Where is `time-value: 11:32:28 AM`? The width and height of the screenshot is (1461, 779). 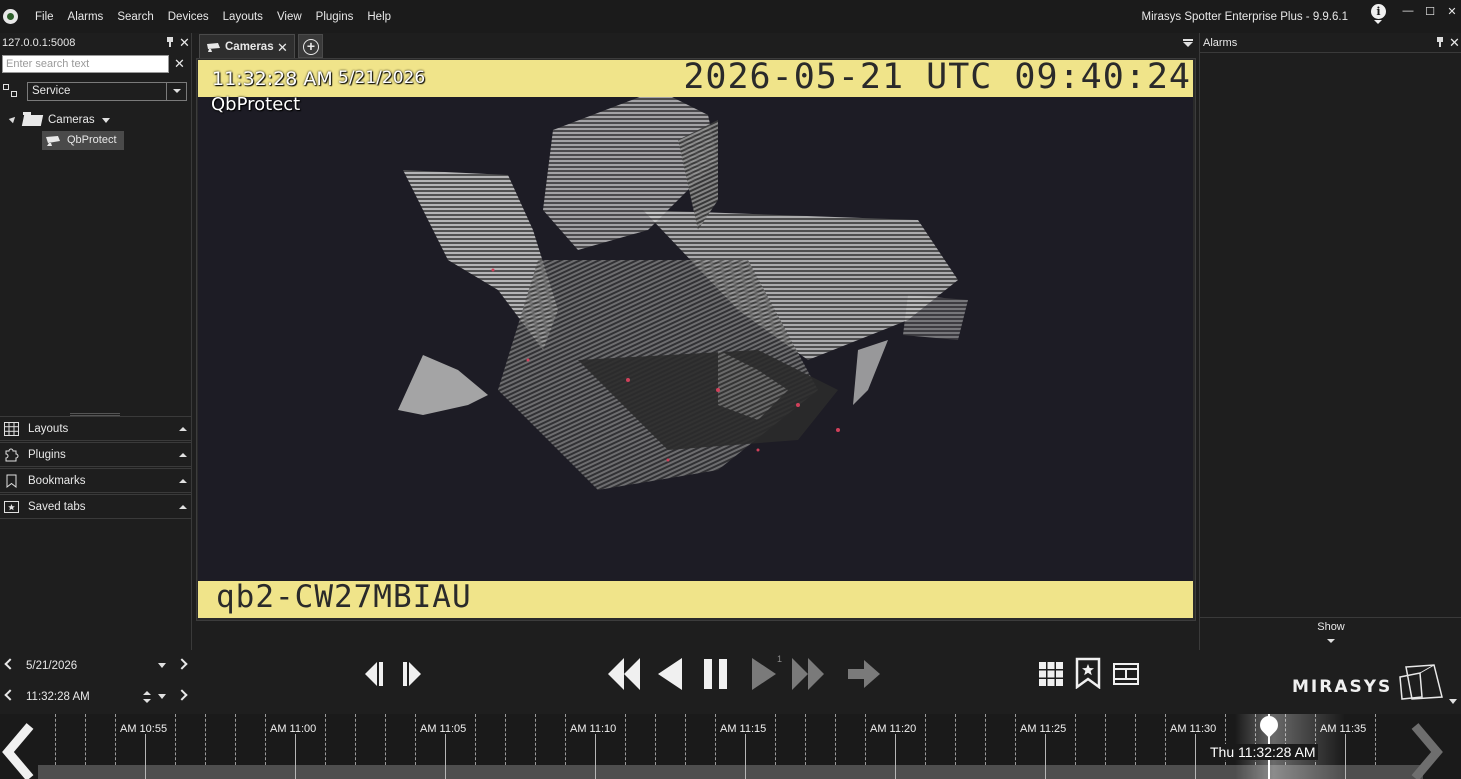
time-value: 11:32:28 AM is located at coordinates (58, 697).